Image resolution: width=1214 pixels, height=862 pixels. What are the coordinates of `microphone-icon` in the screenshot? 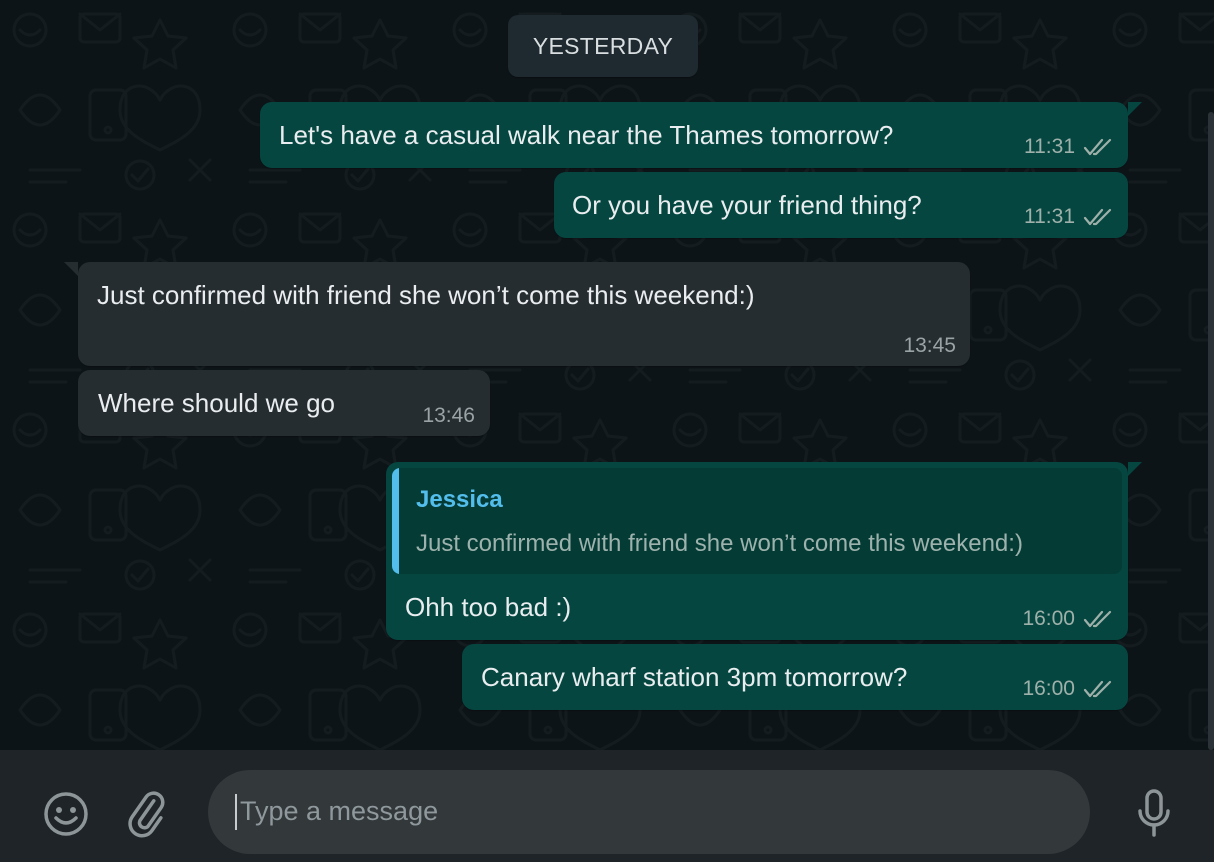 It's located at (1154, 813).